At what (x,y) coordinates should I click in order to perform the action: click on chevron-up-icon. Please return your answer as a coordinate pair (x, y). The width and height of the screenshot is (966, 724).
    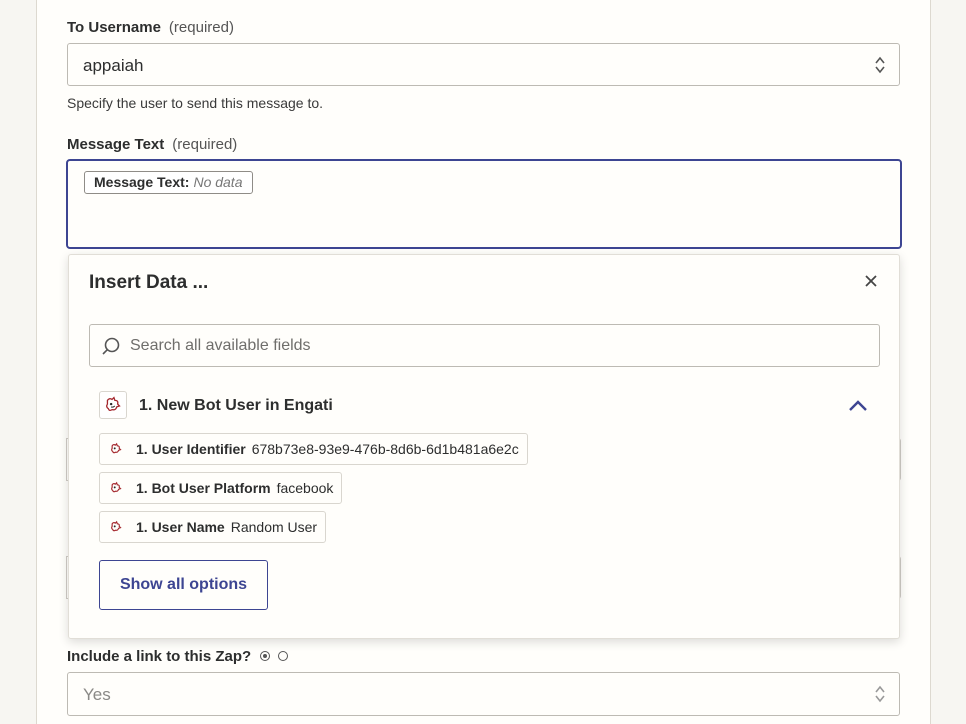
    Looking at the image, I should click on (858, 406).